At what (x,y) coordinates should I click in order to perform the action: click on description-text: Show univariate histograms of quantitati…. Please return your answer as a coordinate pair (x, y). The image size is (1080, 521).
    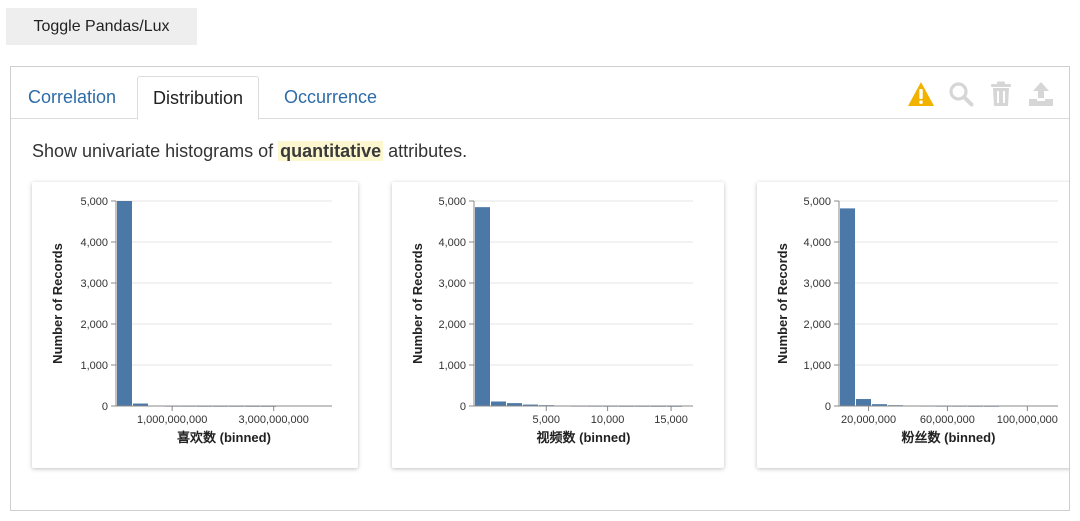
    Looking at the image, I should click on (249, 151).